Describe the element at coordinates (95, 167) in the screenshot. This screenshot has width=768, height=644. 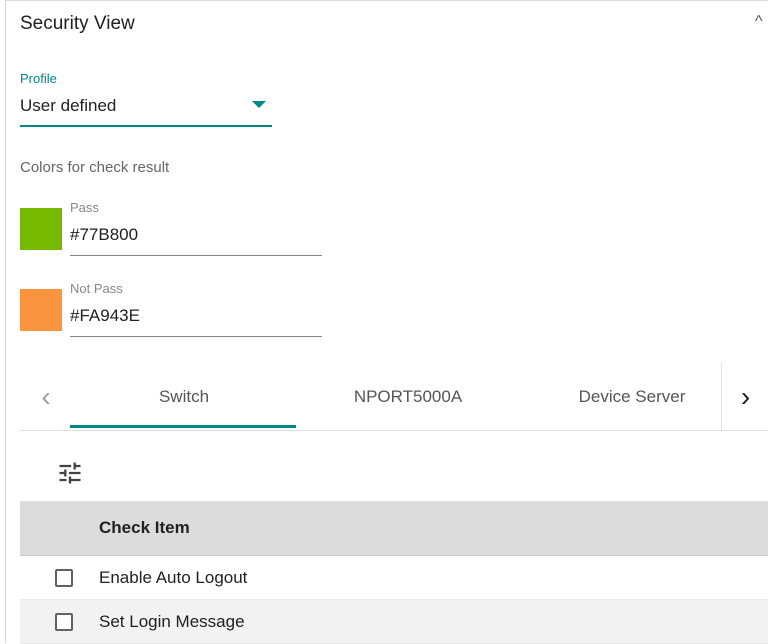
I see `colors-title: Colors for check result` at that location.